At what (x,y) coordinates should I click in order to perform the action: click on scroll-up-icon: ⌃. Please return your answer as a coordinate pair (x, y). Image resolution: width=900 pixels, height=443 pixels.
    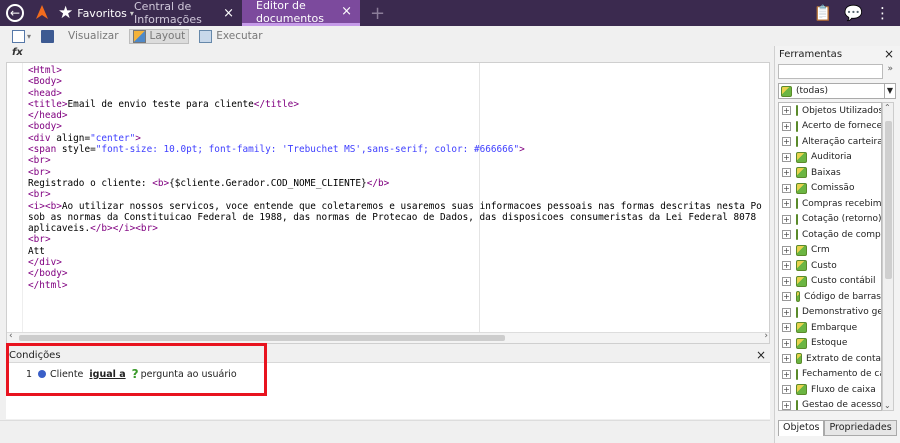
    Looking at the image, I should click on (887, 107).